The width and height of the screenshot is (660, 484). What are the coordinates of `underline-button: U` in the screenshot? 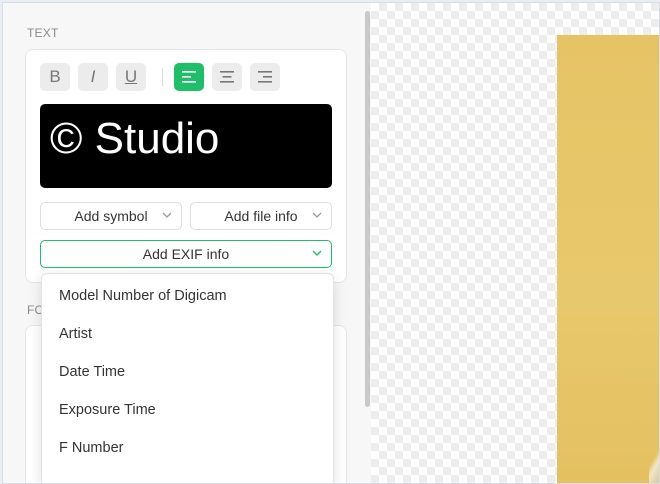 It's located at (131, 77).